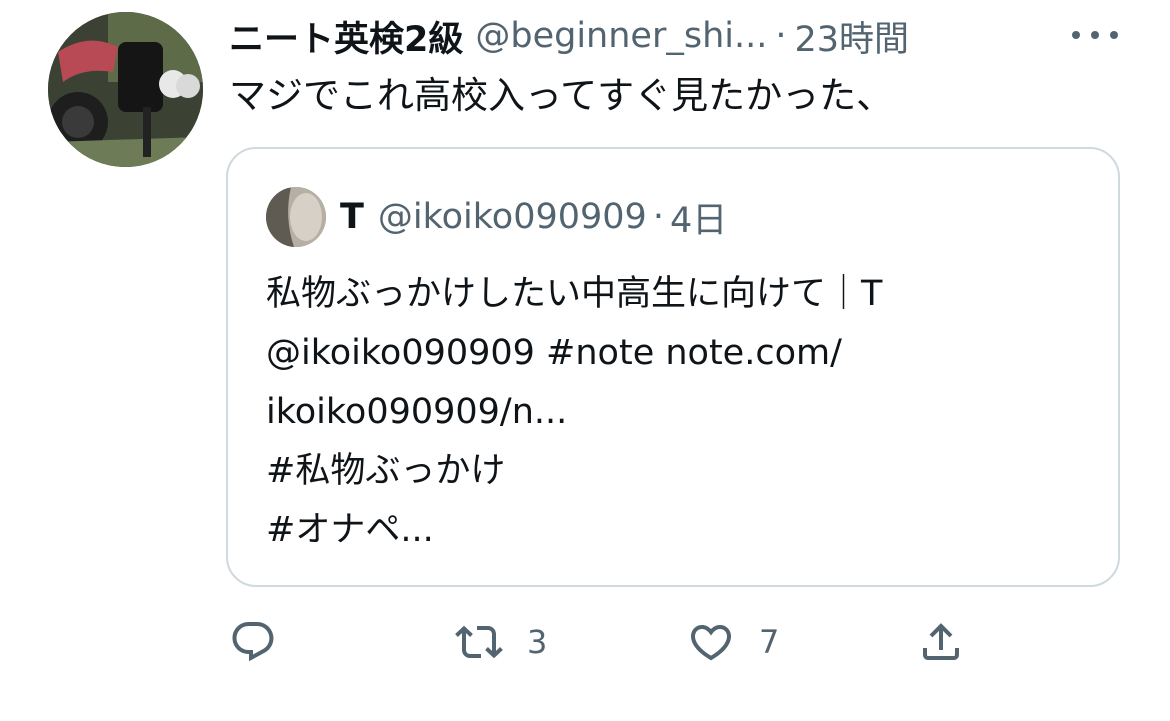 Image resolution: width=1170 pixels, height=721 pixels. Describe the element at coordinates (852, 36) in the screenshot. I see `timestamp: 23時間` at that location.